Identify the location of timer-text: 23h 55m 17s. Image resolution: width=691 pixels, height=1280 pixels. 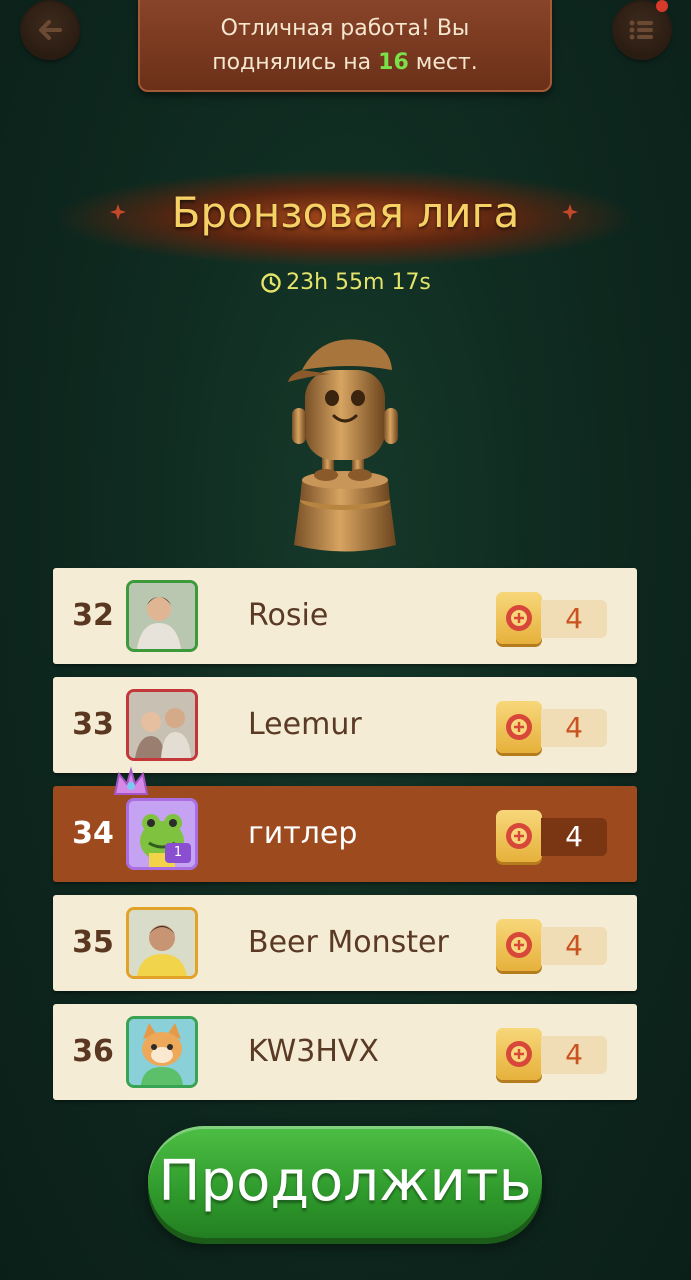
(358, 282).